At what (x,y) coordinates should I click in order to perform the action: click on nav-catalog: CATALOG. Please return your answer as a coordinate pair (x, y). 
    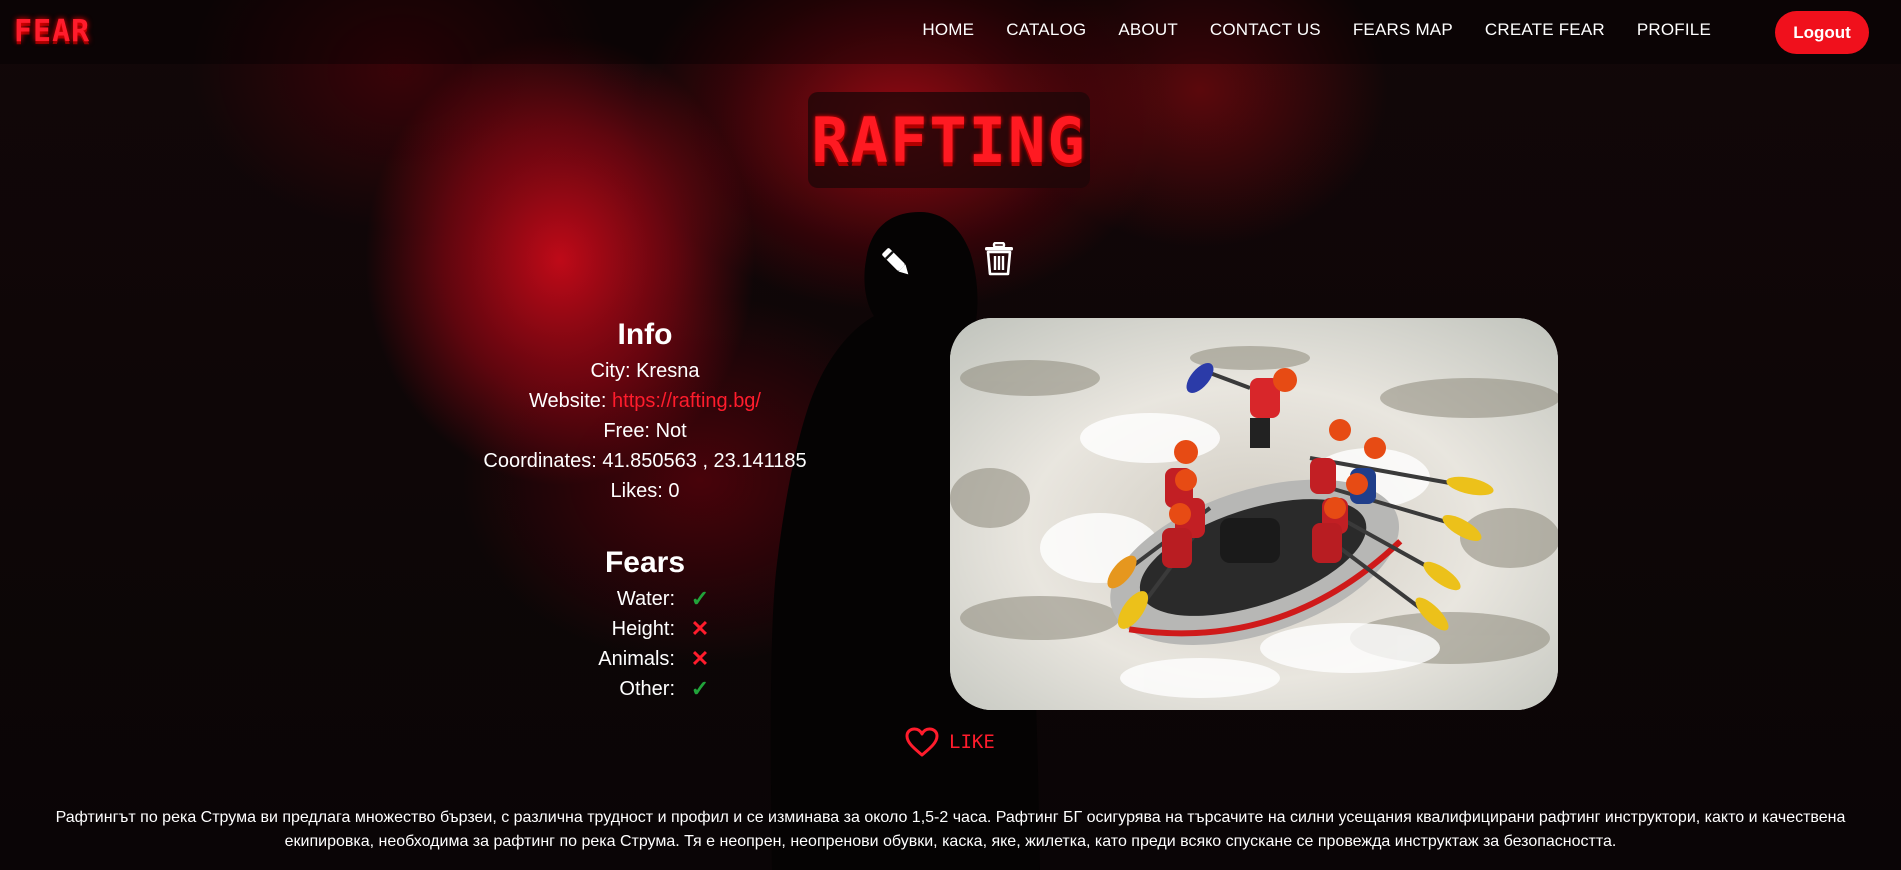
    Looking at the image, I should click on (1046, 30).